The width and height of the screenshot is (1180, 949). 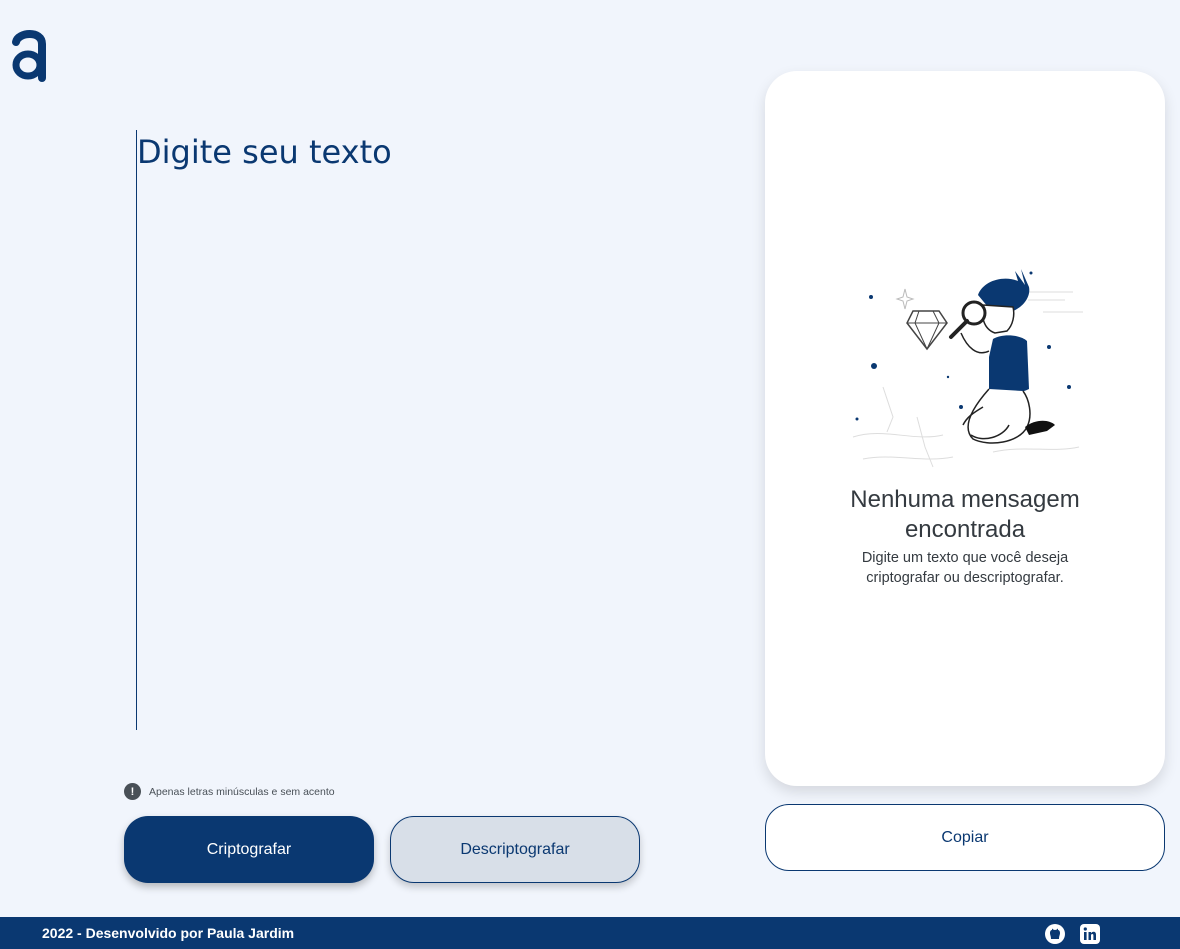 I want to click on decrypt-button: Descriptografar, so click(x=515, y=849).